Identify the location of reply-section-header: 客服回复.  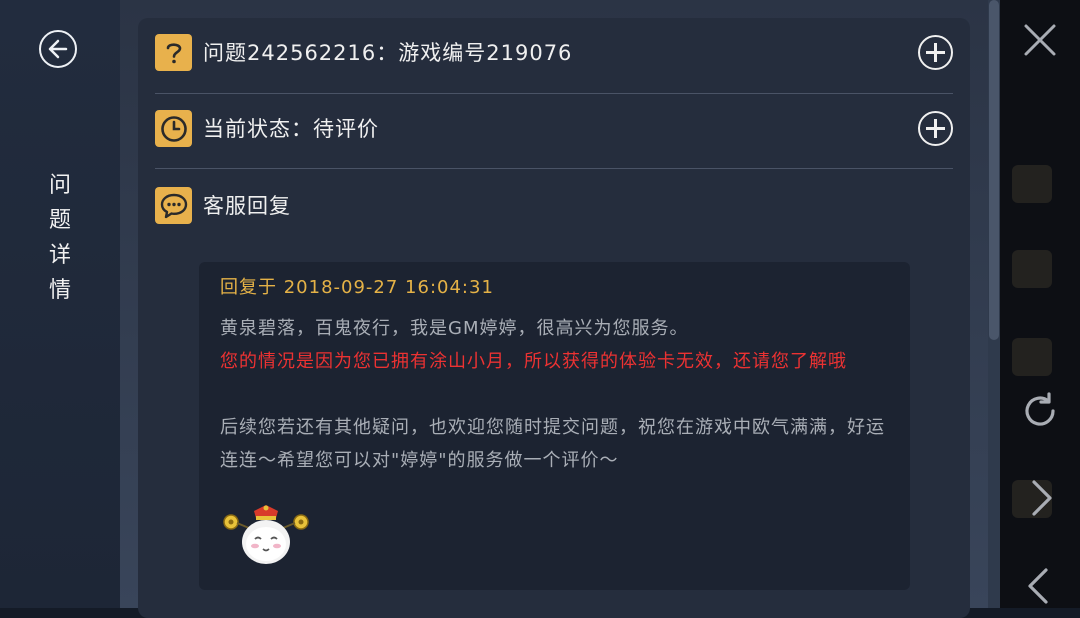
(555, 206).